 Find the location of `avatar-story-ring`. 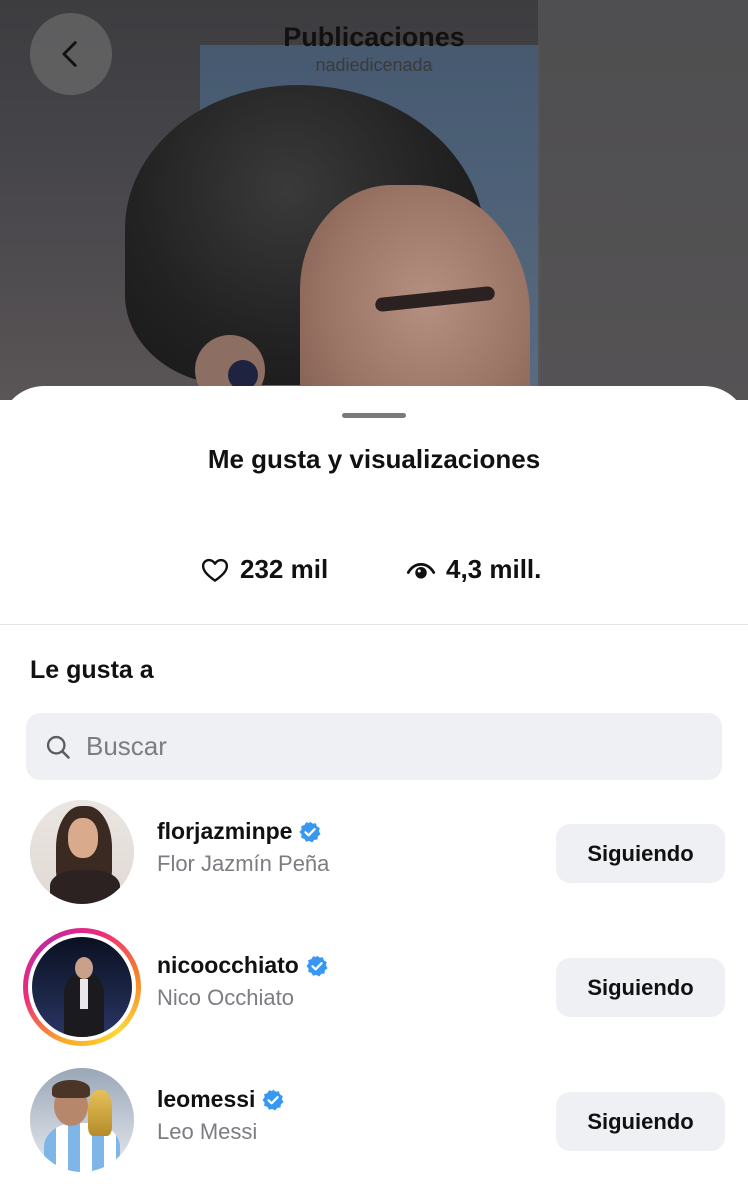

avatar-story-ring is located at coordinates (82, 987).